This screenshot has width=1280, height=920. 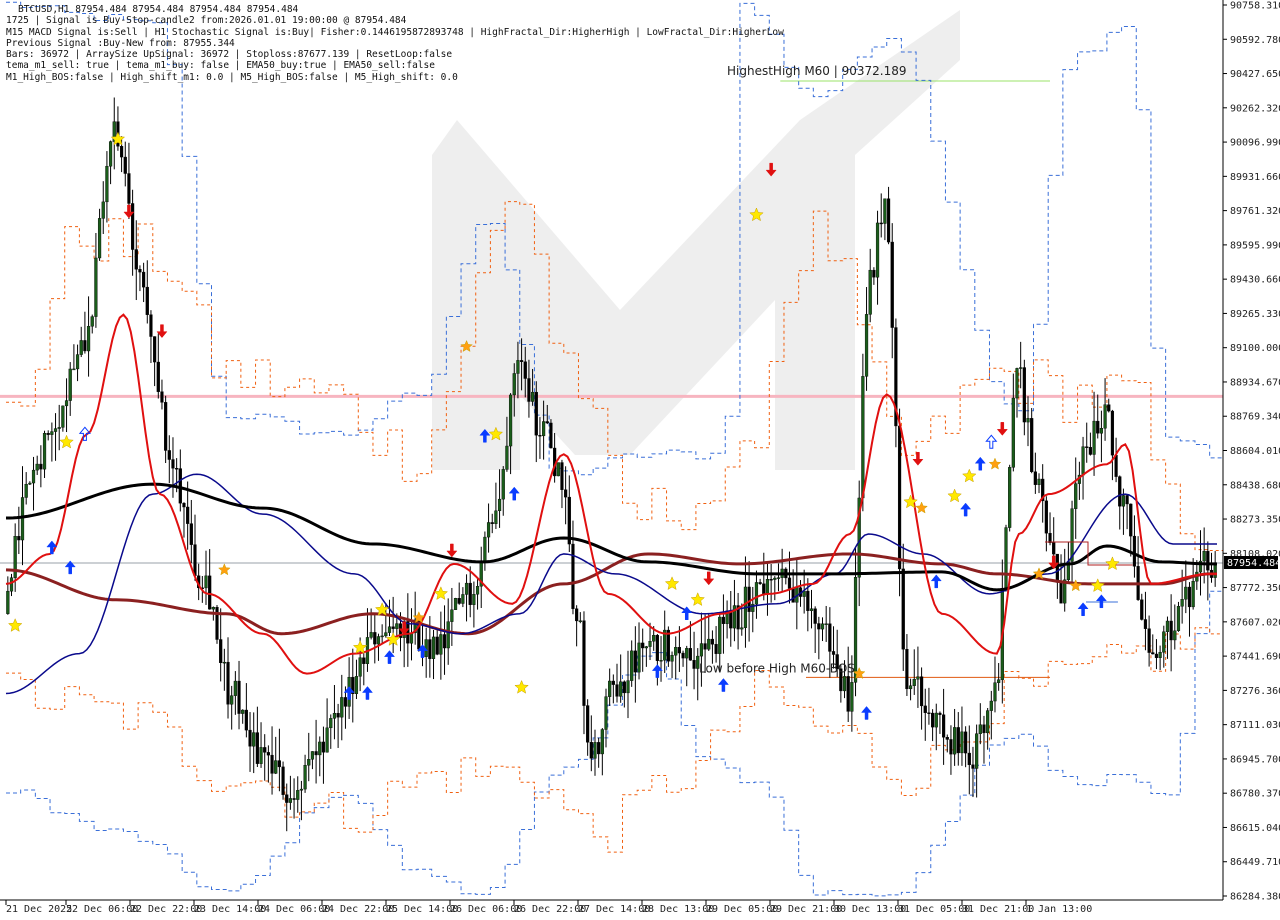 I want to click on time-tick-label: 26 Dec 22:00, so click(x=550, y=909).